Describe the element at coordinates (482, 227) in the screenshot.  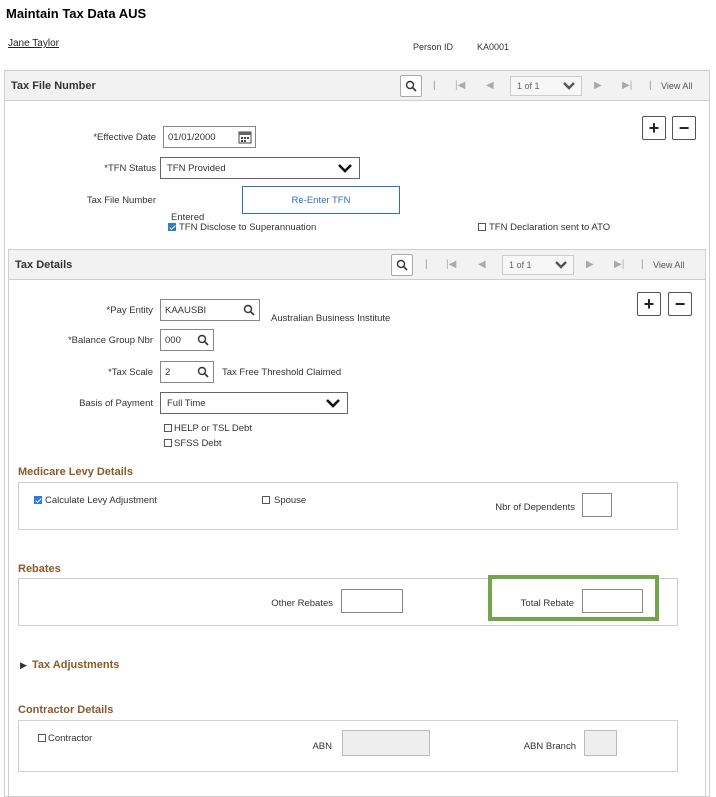
I see `tfn-declaration-checkbox` at that location.